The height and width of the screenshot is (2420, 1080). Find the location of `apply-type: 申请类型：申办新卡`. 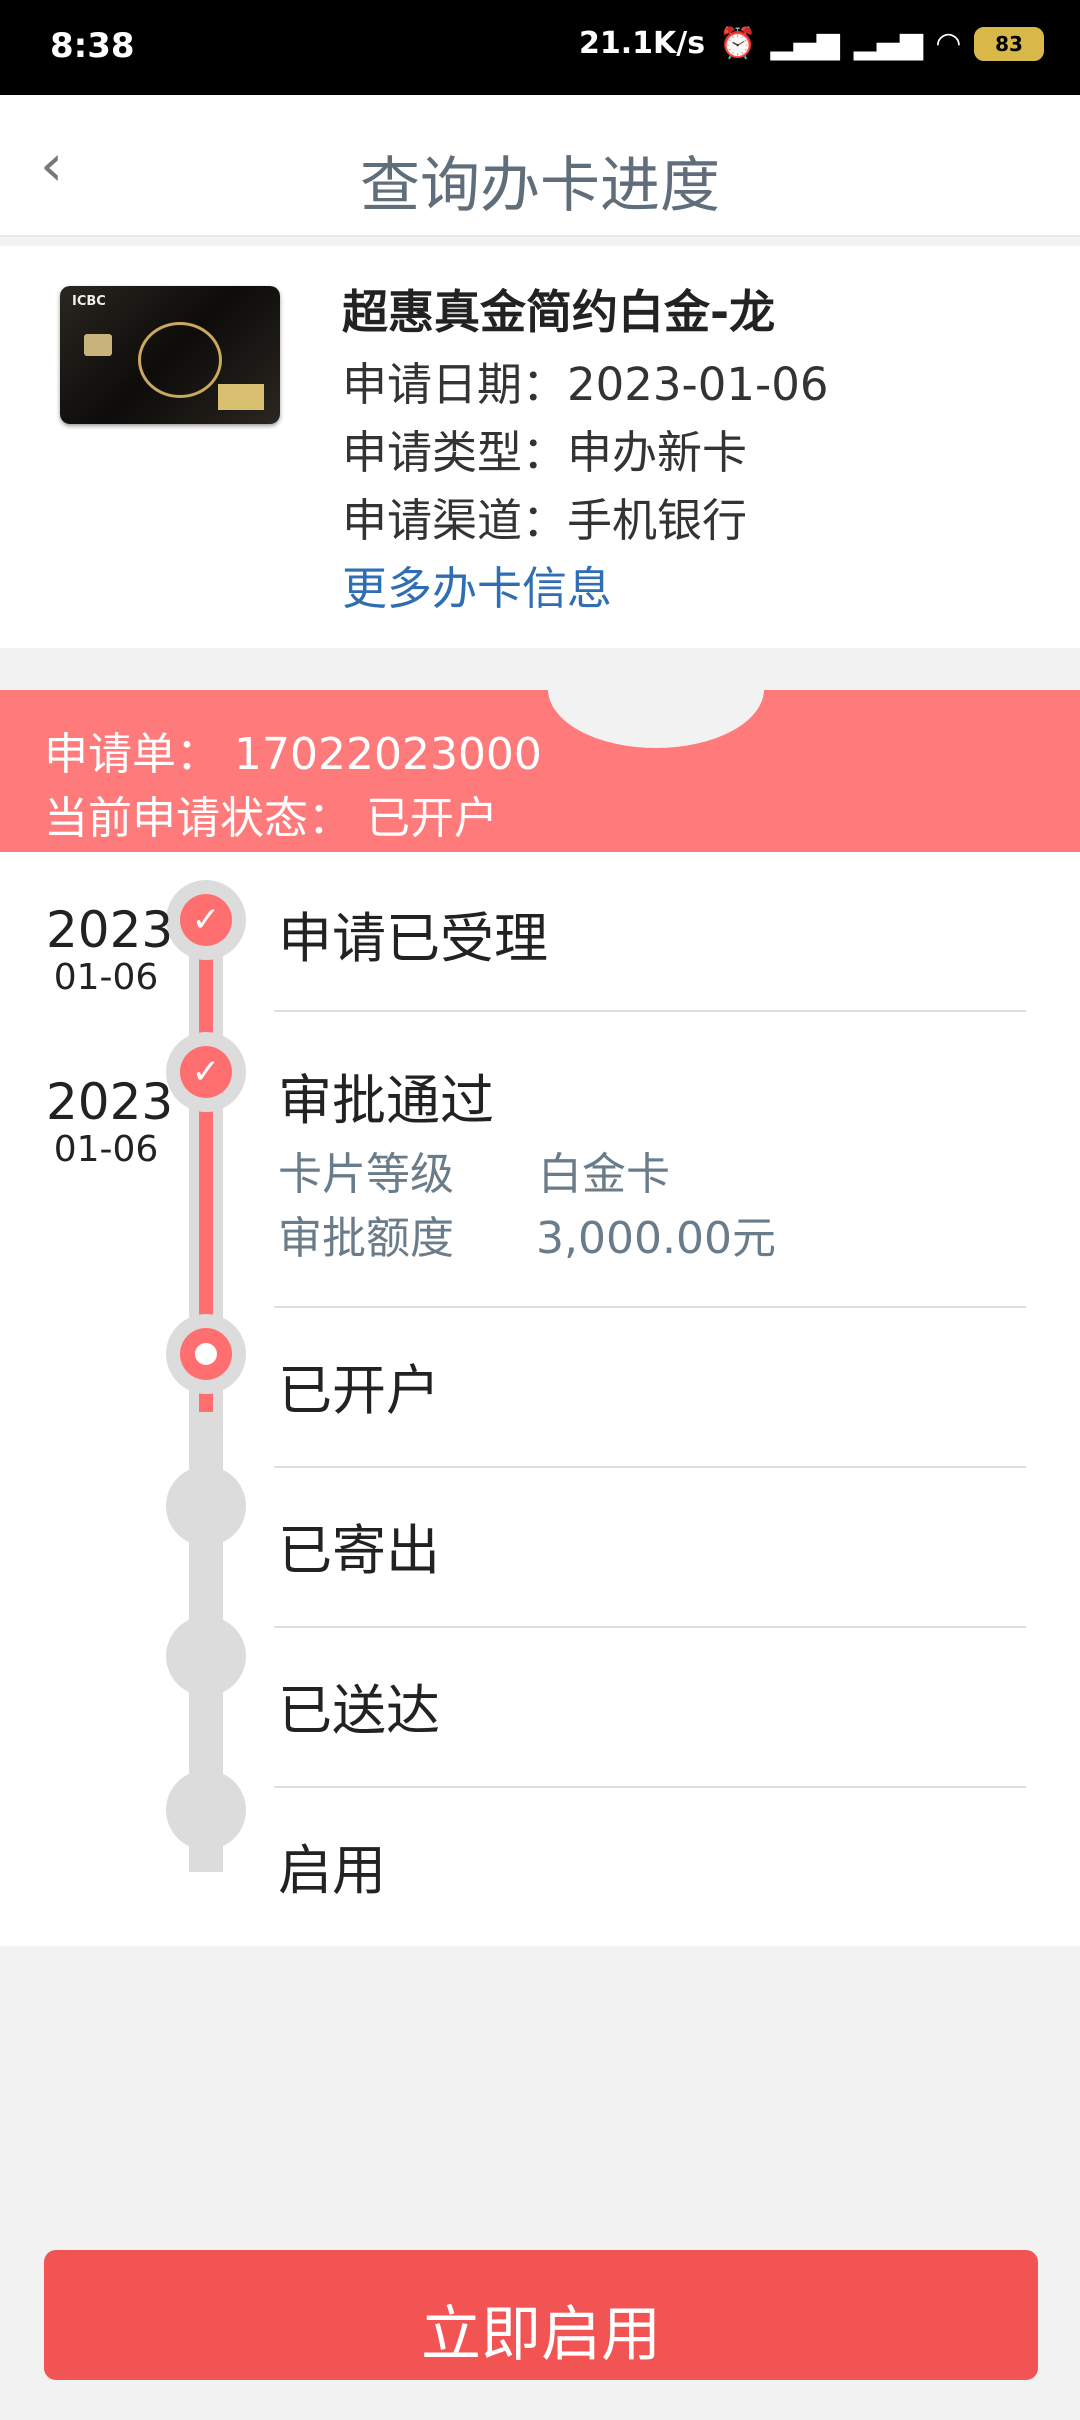

apply-type: 申请类型：申办新卡 is located at coordinates (545, 452).